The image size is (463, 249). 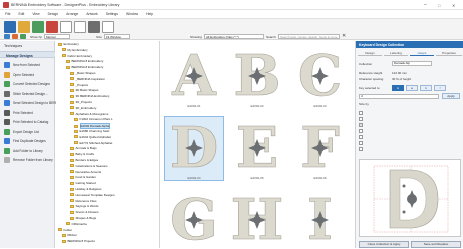 What do you see at coordinates (396, 53) in the screenshot?
I see `tab-lettering: Lettering` at bounding box center [396, 53].